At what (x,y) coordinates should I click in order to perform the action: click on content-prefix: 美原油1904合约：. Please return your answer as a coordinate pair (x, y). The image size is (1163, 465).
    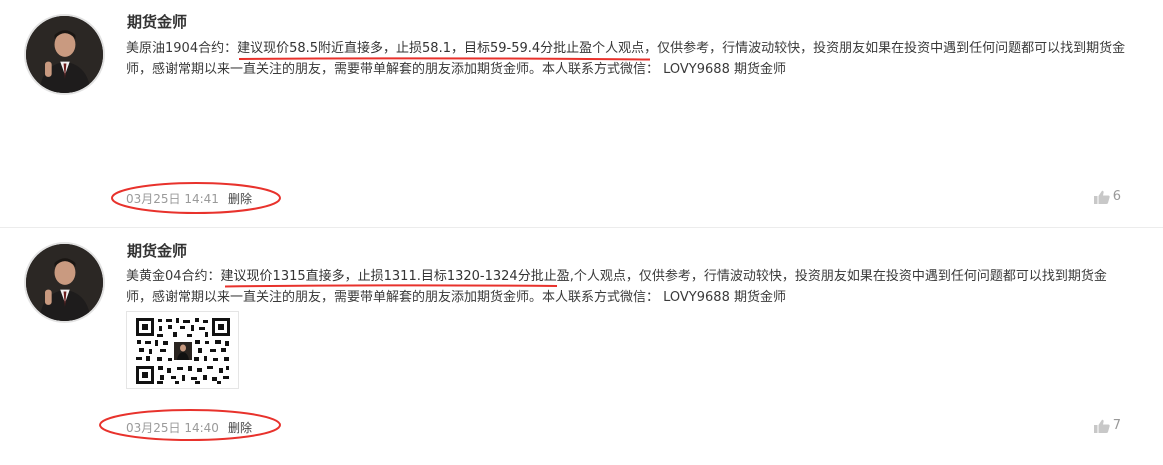
    Looking at the image, I should click on (182, 48).